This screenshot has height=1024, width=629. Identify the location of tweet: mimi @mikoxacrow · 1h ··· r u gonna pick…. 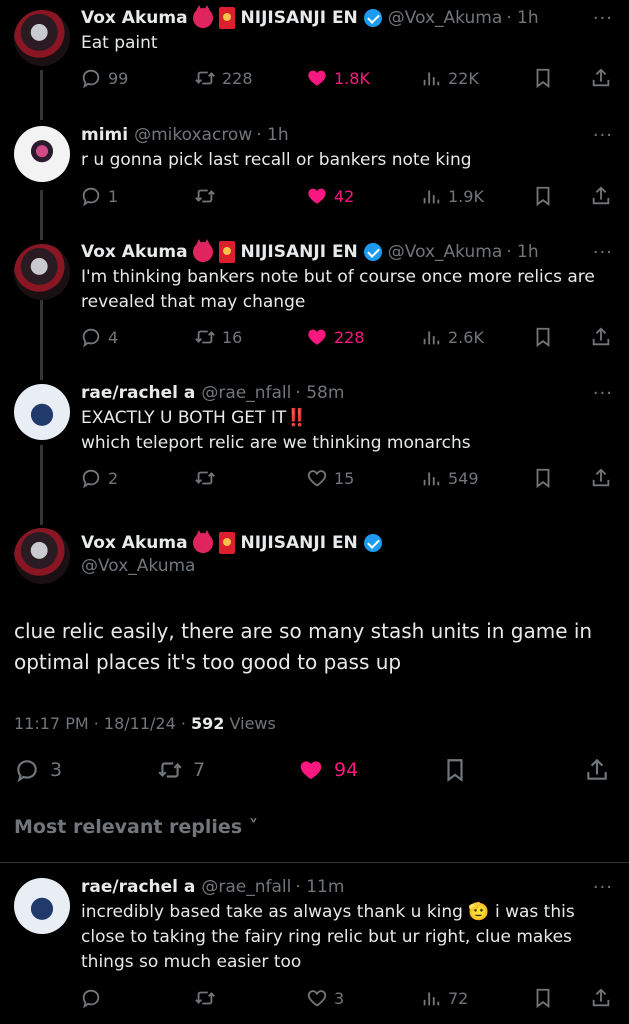
(314, 175).